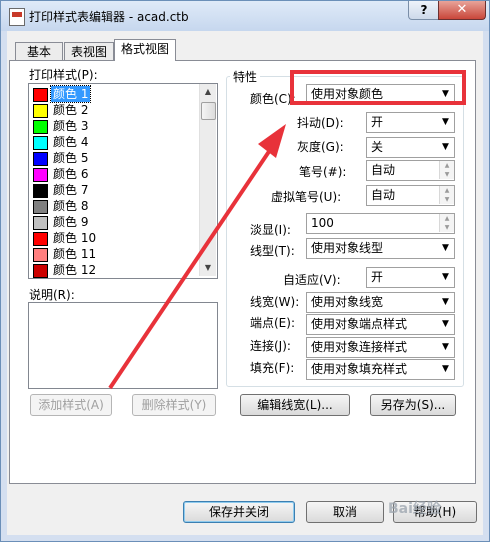 The height and width of the screenshot is (542, 490). I want to click on fill-combo: 使用对象填充样式 ▼, so click(380, 369).